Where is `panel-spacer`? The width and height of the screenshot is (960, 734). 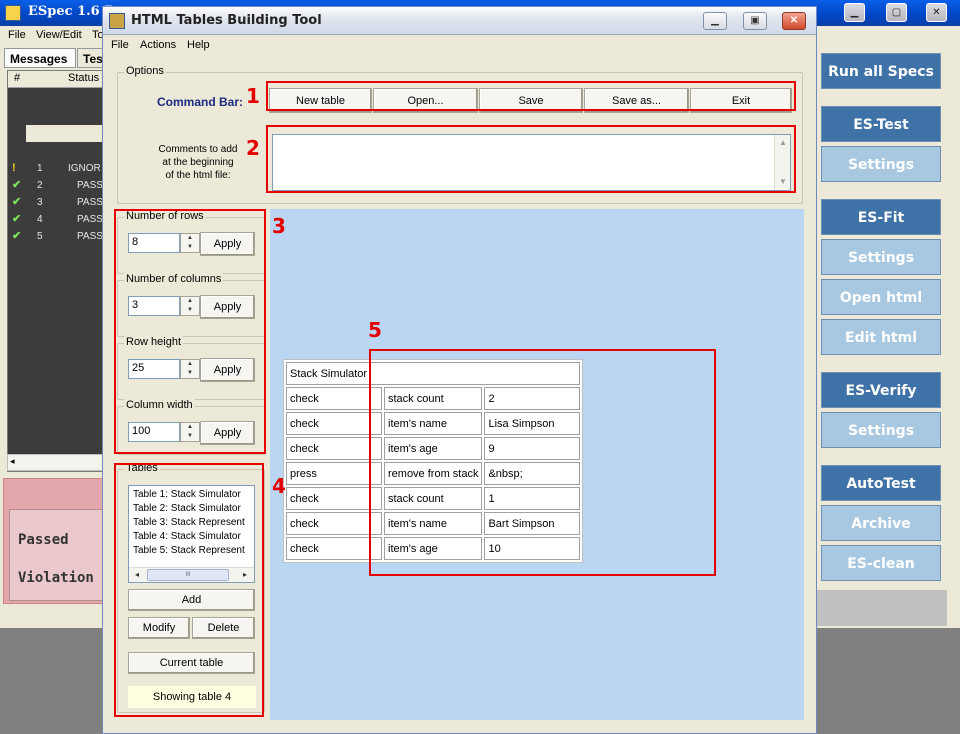
panel-spacer is located at coordinates (881, 608).